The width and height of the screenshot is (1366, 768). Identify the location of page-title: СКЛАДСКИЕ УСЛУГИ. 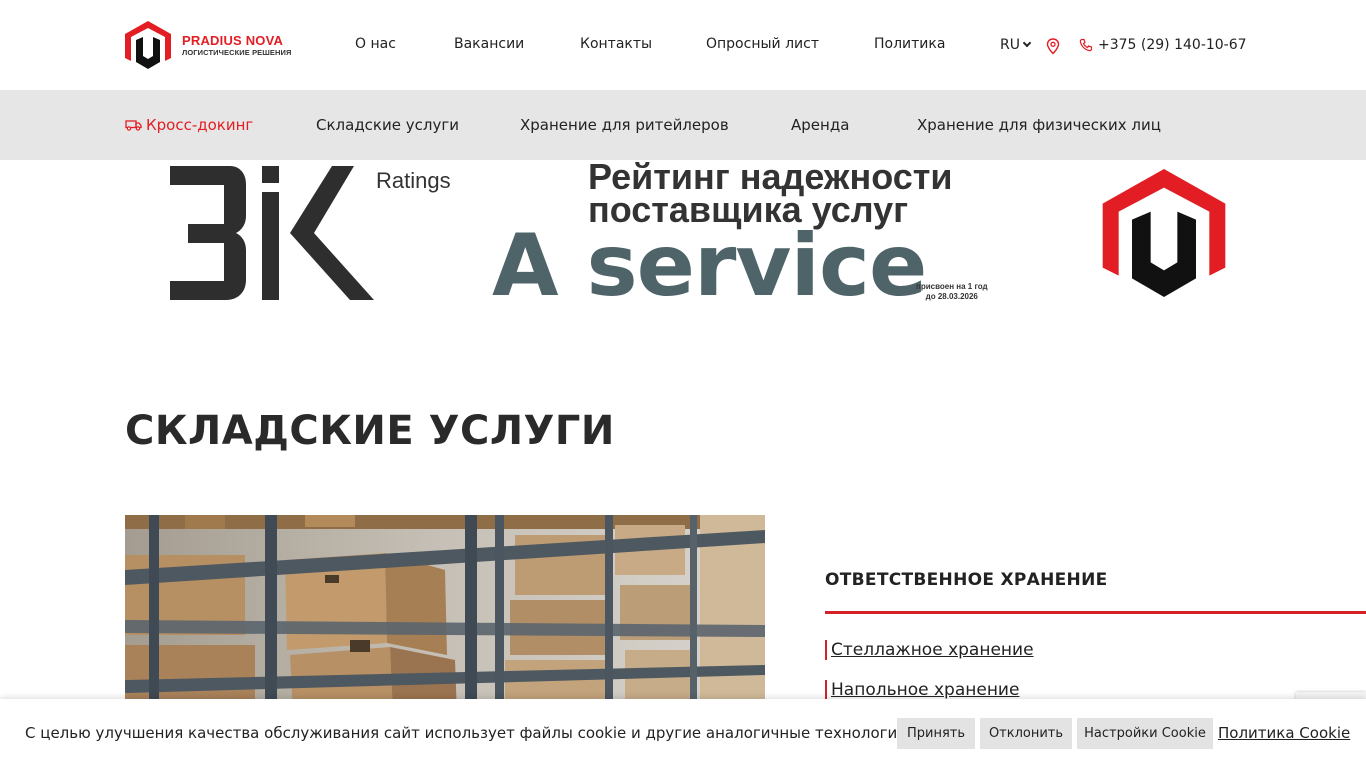
(370, 431).